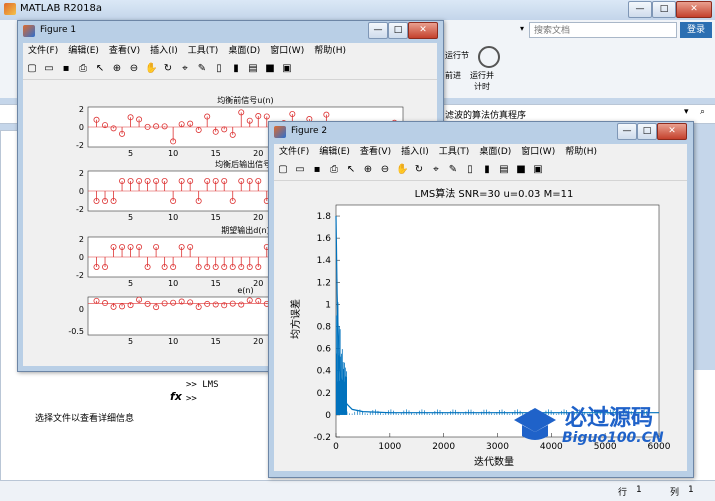  I want to click on status-row-value: 1, so click(639, 490).